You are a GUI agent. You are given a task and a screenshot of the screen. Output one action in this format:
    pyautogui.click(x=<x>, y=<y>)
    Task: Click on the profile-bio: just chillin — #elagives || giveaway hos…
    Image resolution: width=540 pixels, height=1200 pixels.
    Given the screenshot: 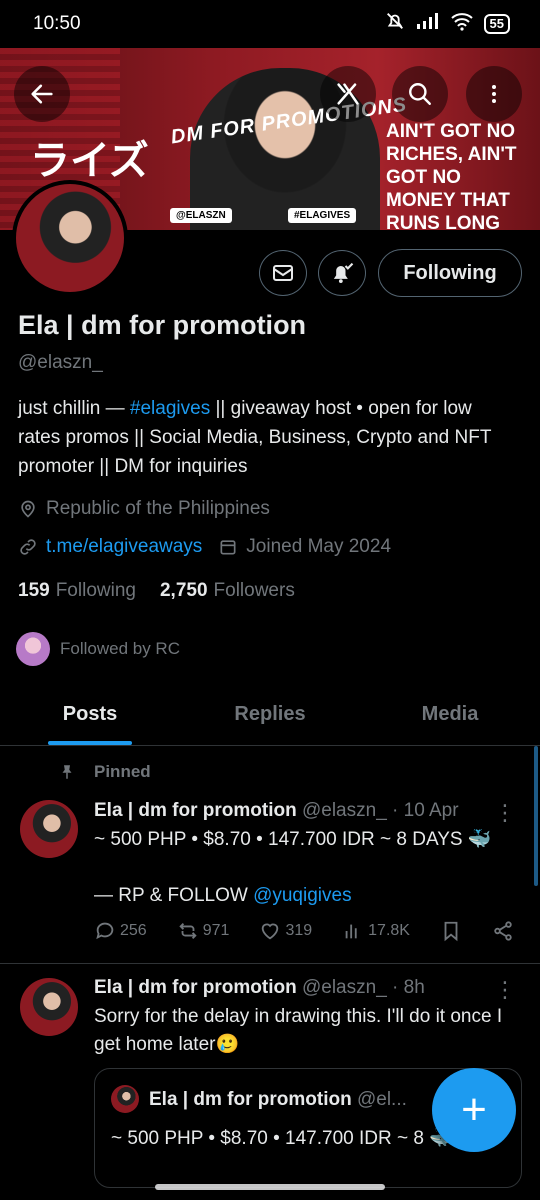 What is the action you would take?
    pyautogui.click(x=268, y=437)
    